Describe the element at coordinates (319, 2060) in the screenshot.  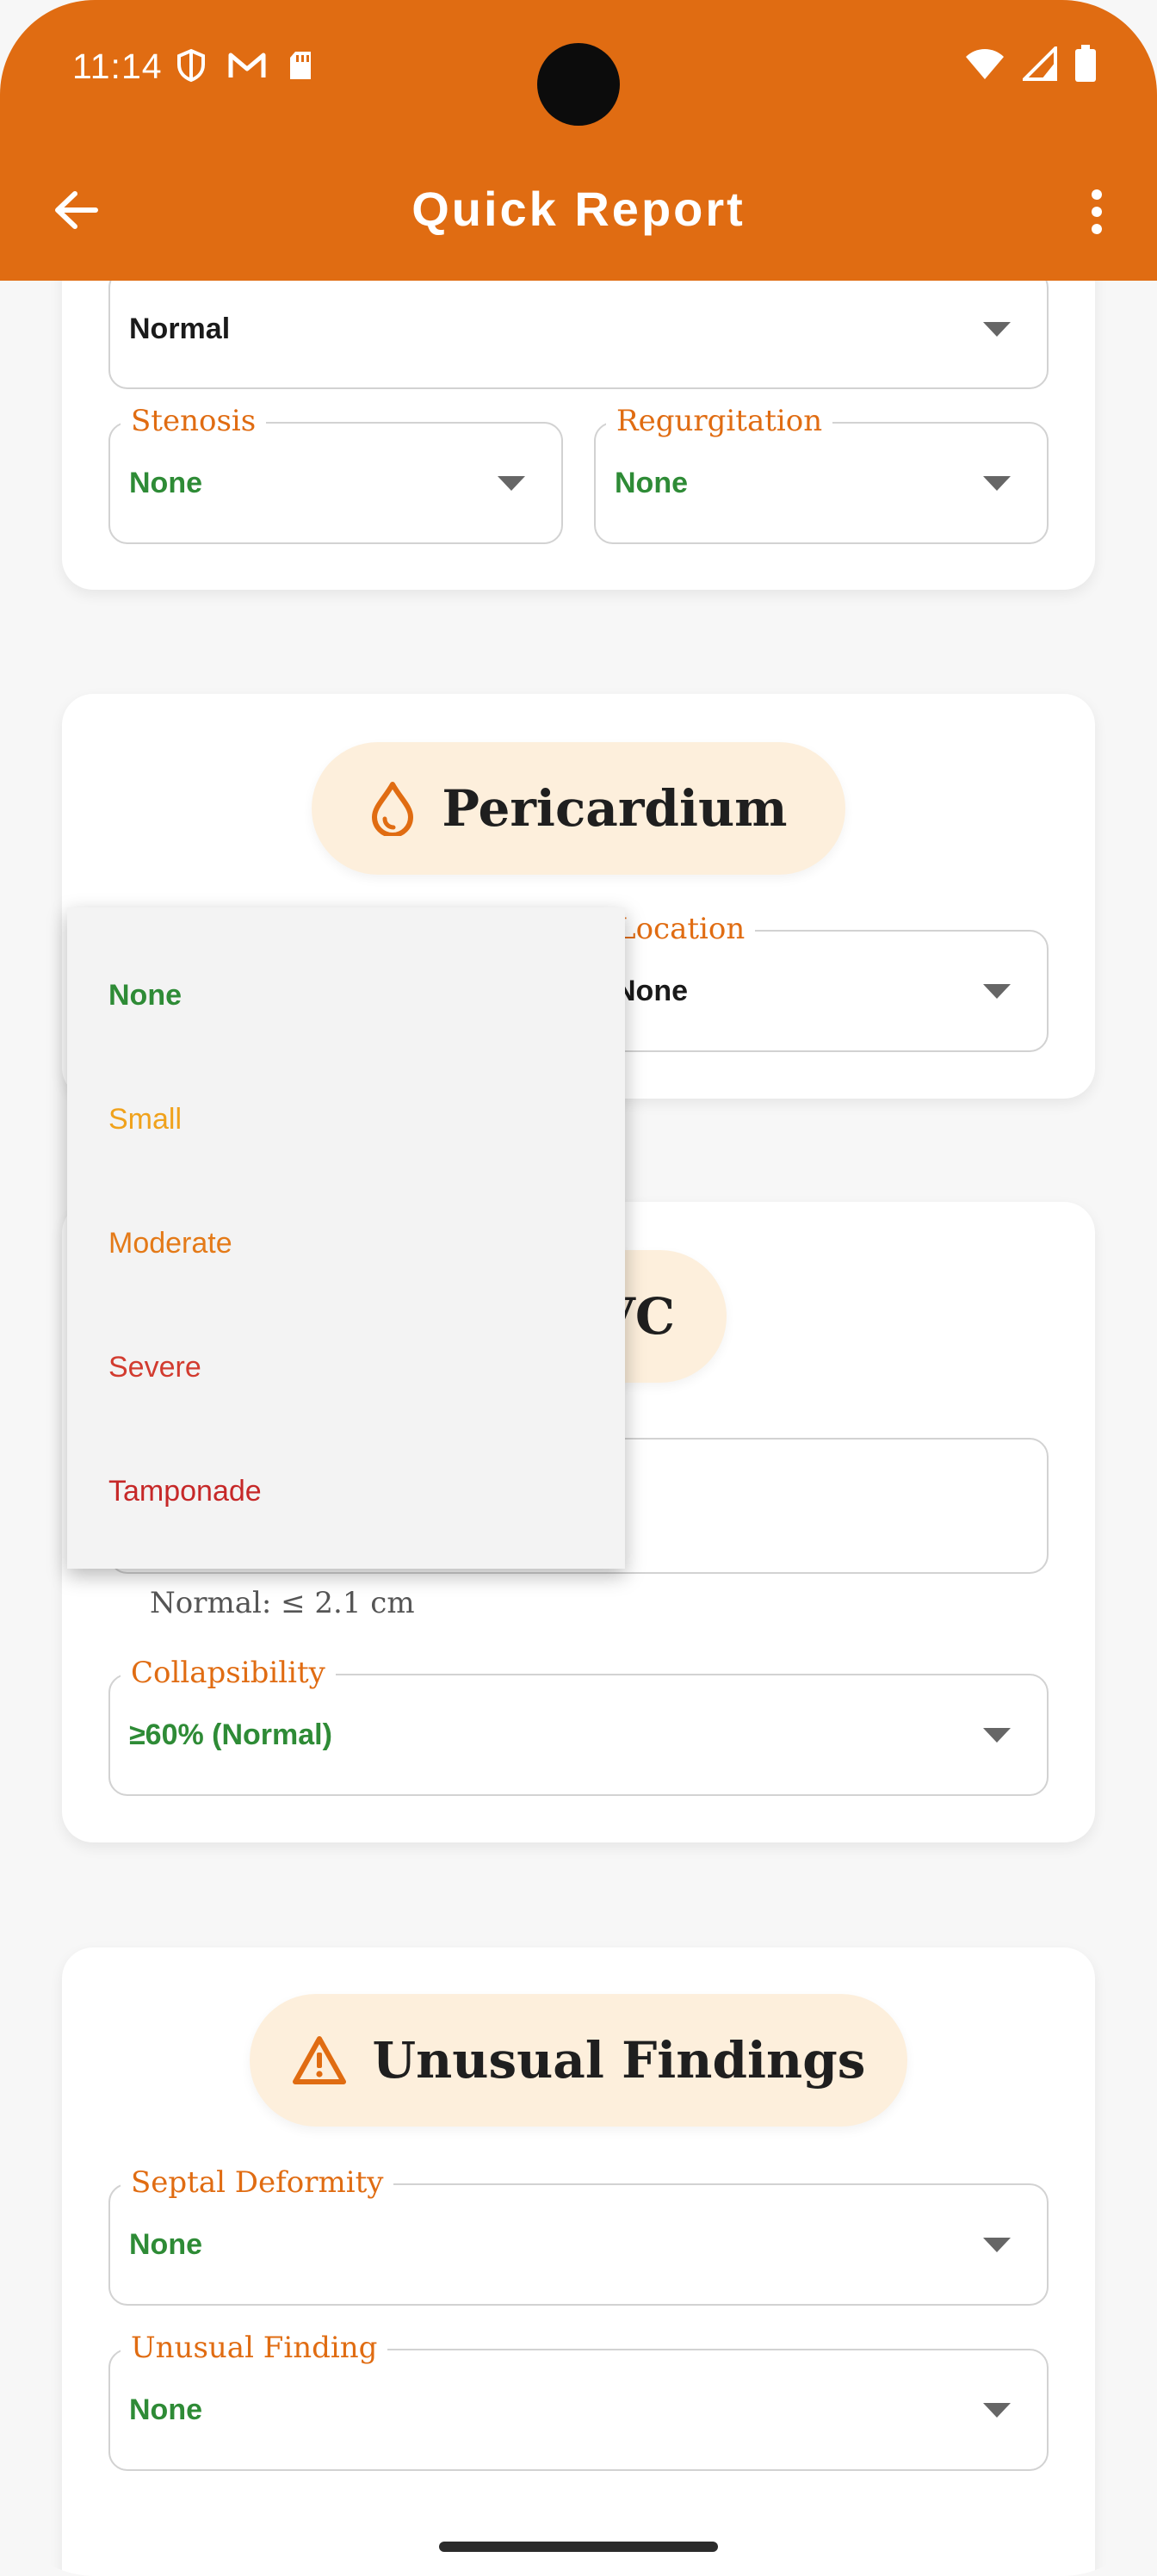
I see `warning-triangle-icon` at that location.